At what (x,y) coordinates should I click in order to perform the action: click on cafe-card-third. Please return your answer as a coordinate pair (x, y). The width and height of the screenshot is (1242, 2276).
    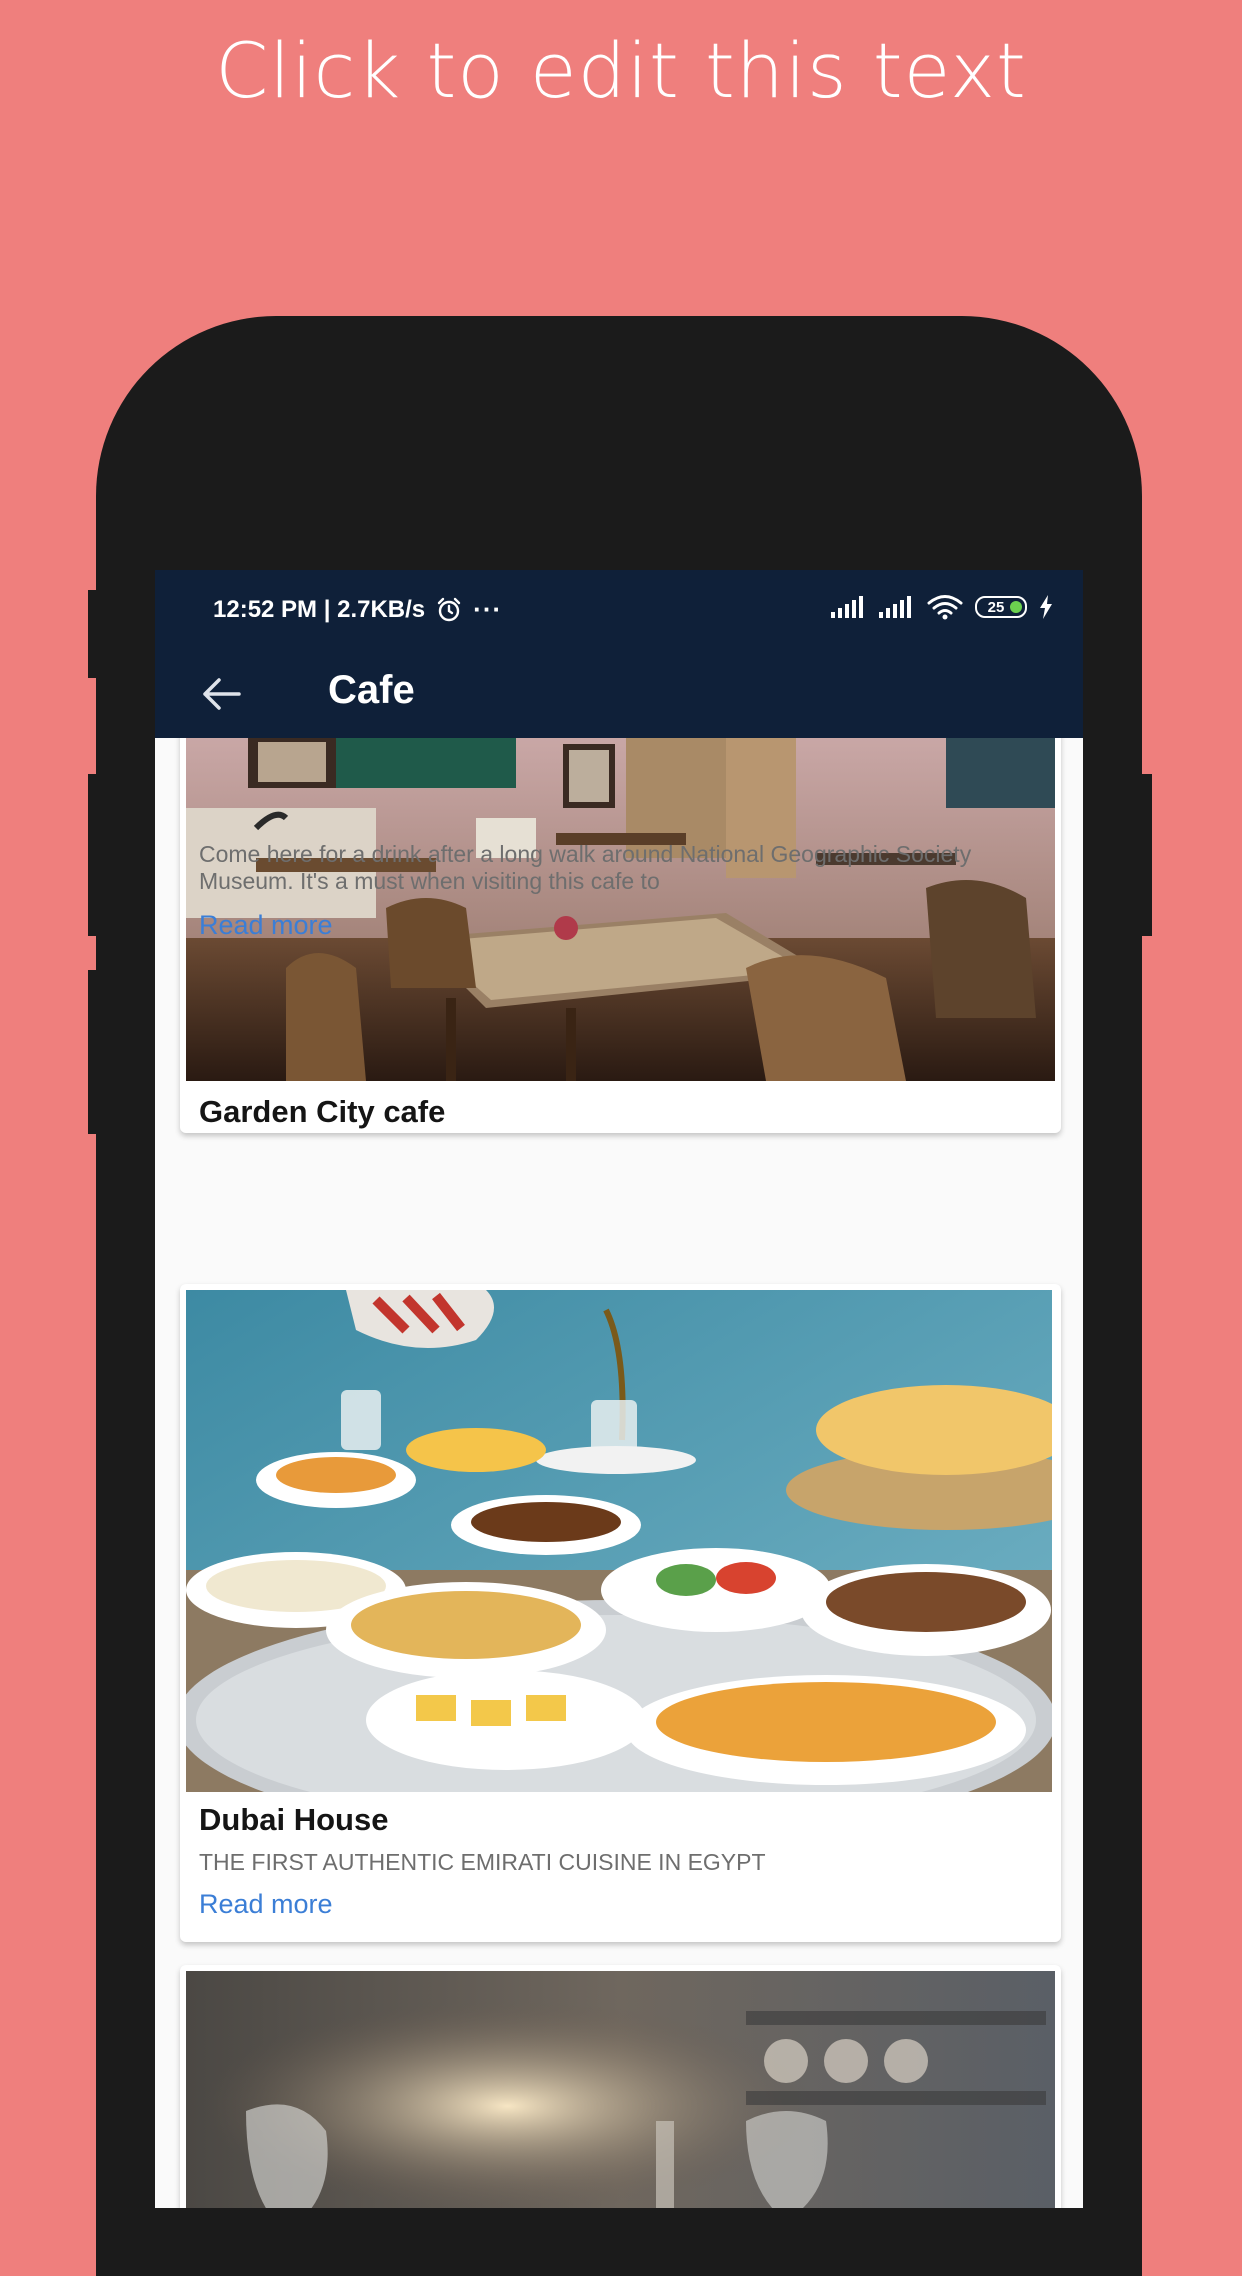
    Looking at the image, I should click on (620, 2086).